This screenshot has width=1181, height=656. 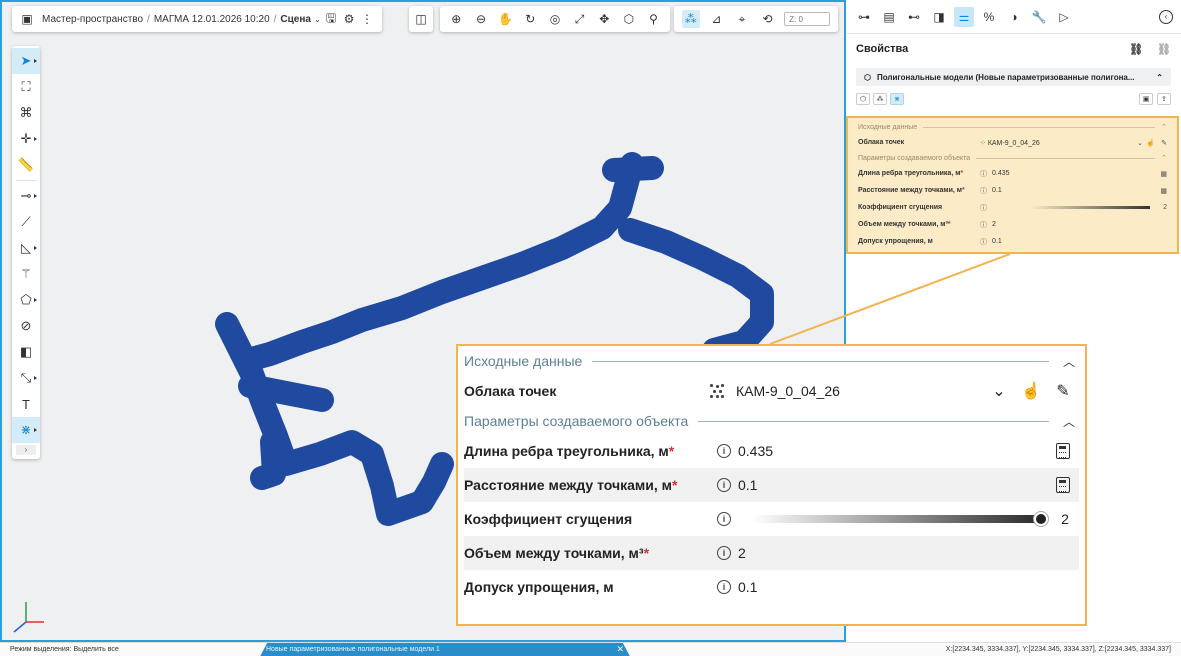 What do you see at coordinates (908, 553) in the screenshot?
I see `volume-input: 2` at bounding box center [908, 553].